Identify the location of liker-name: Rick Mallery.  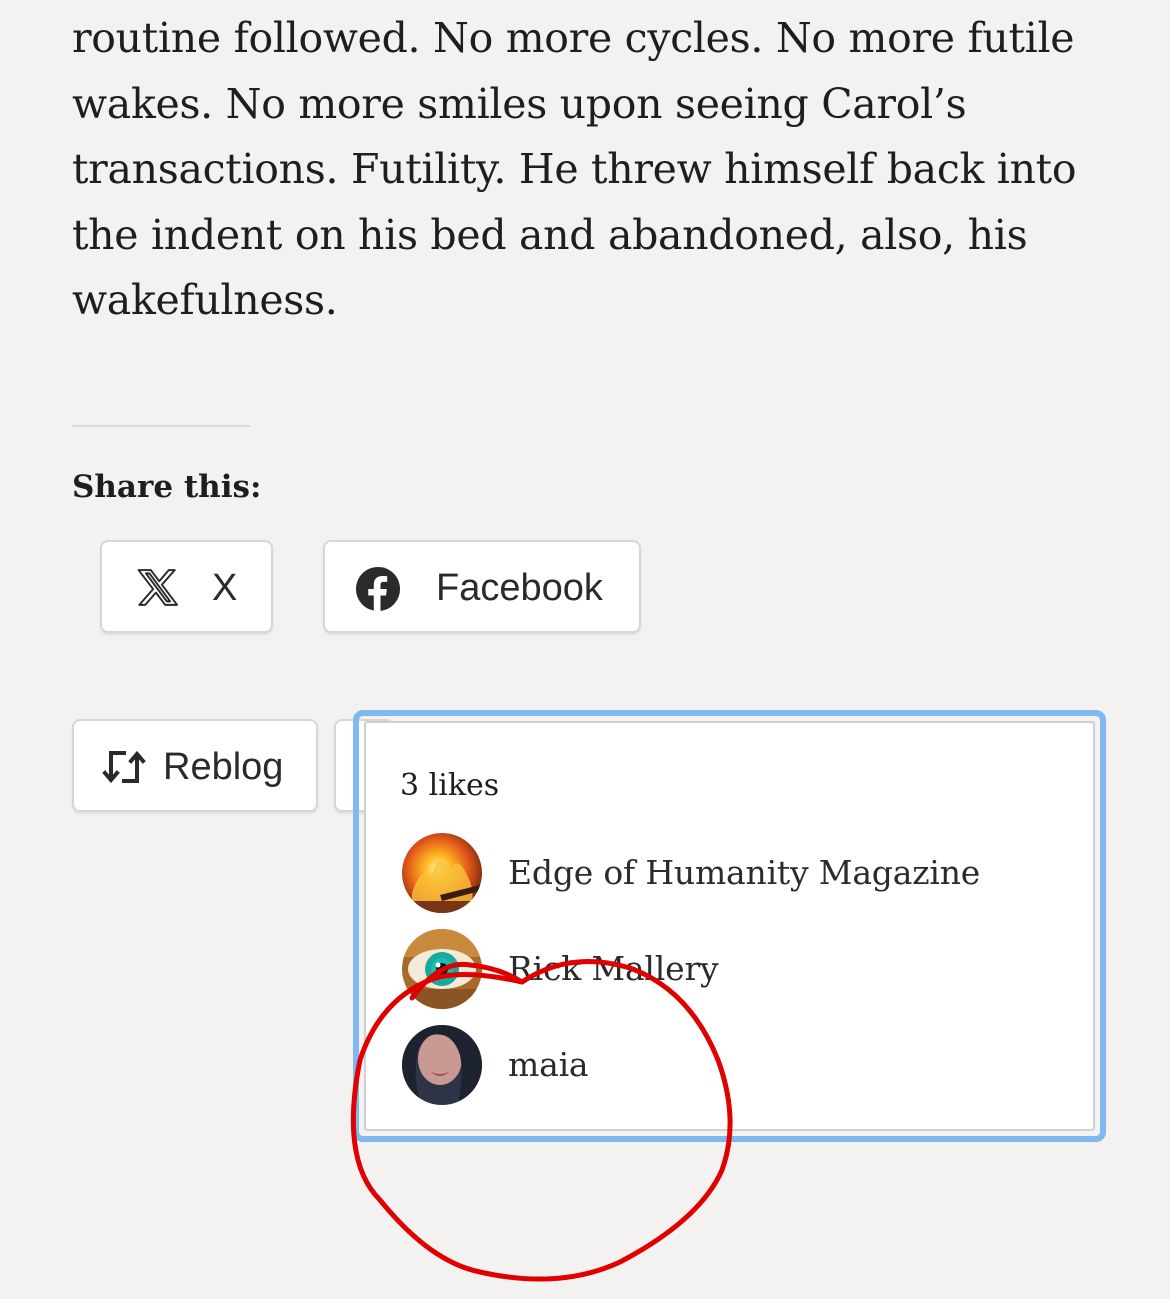
(613, 968).